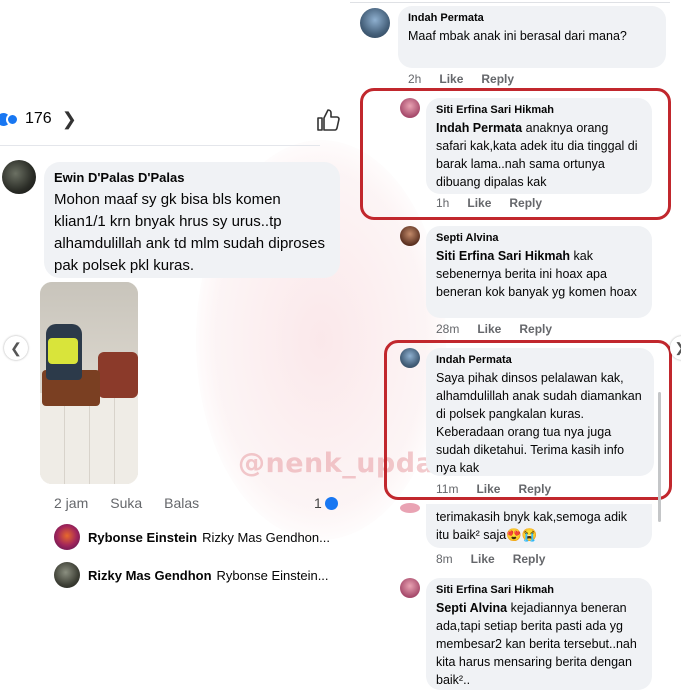  Describe the element at coordinates (517, 36) in the screenshot. I see `comment-text: Maaf mbak anak ini berasal dari mana?` at that location.